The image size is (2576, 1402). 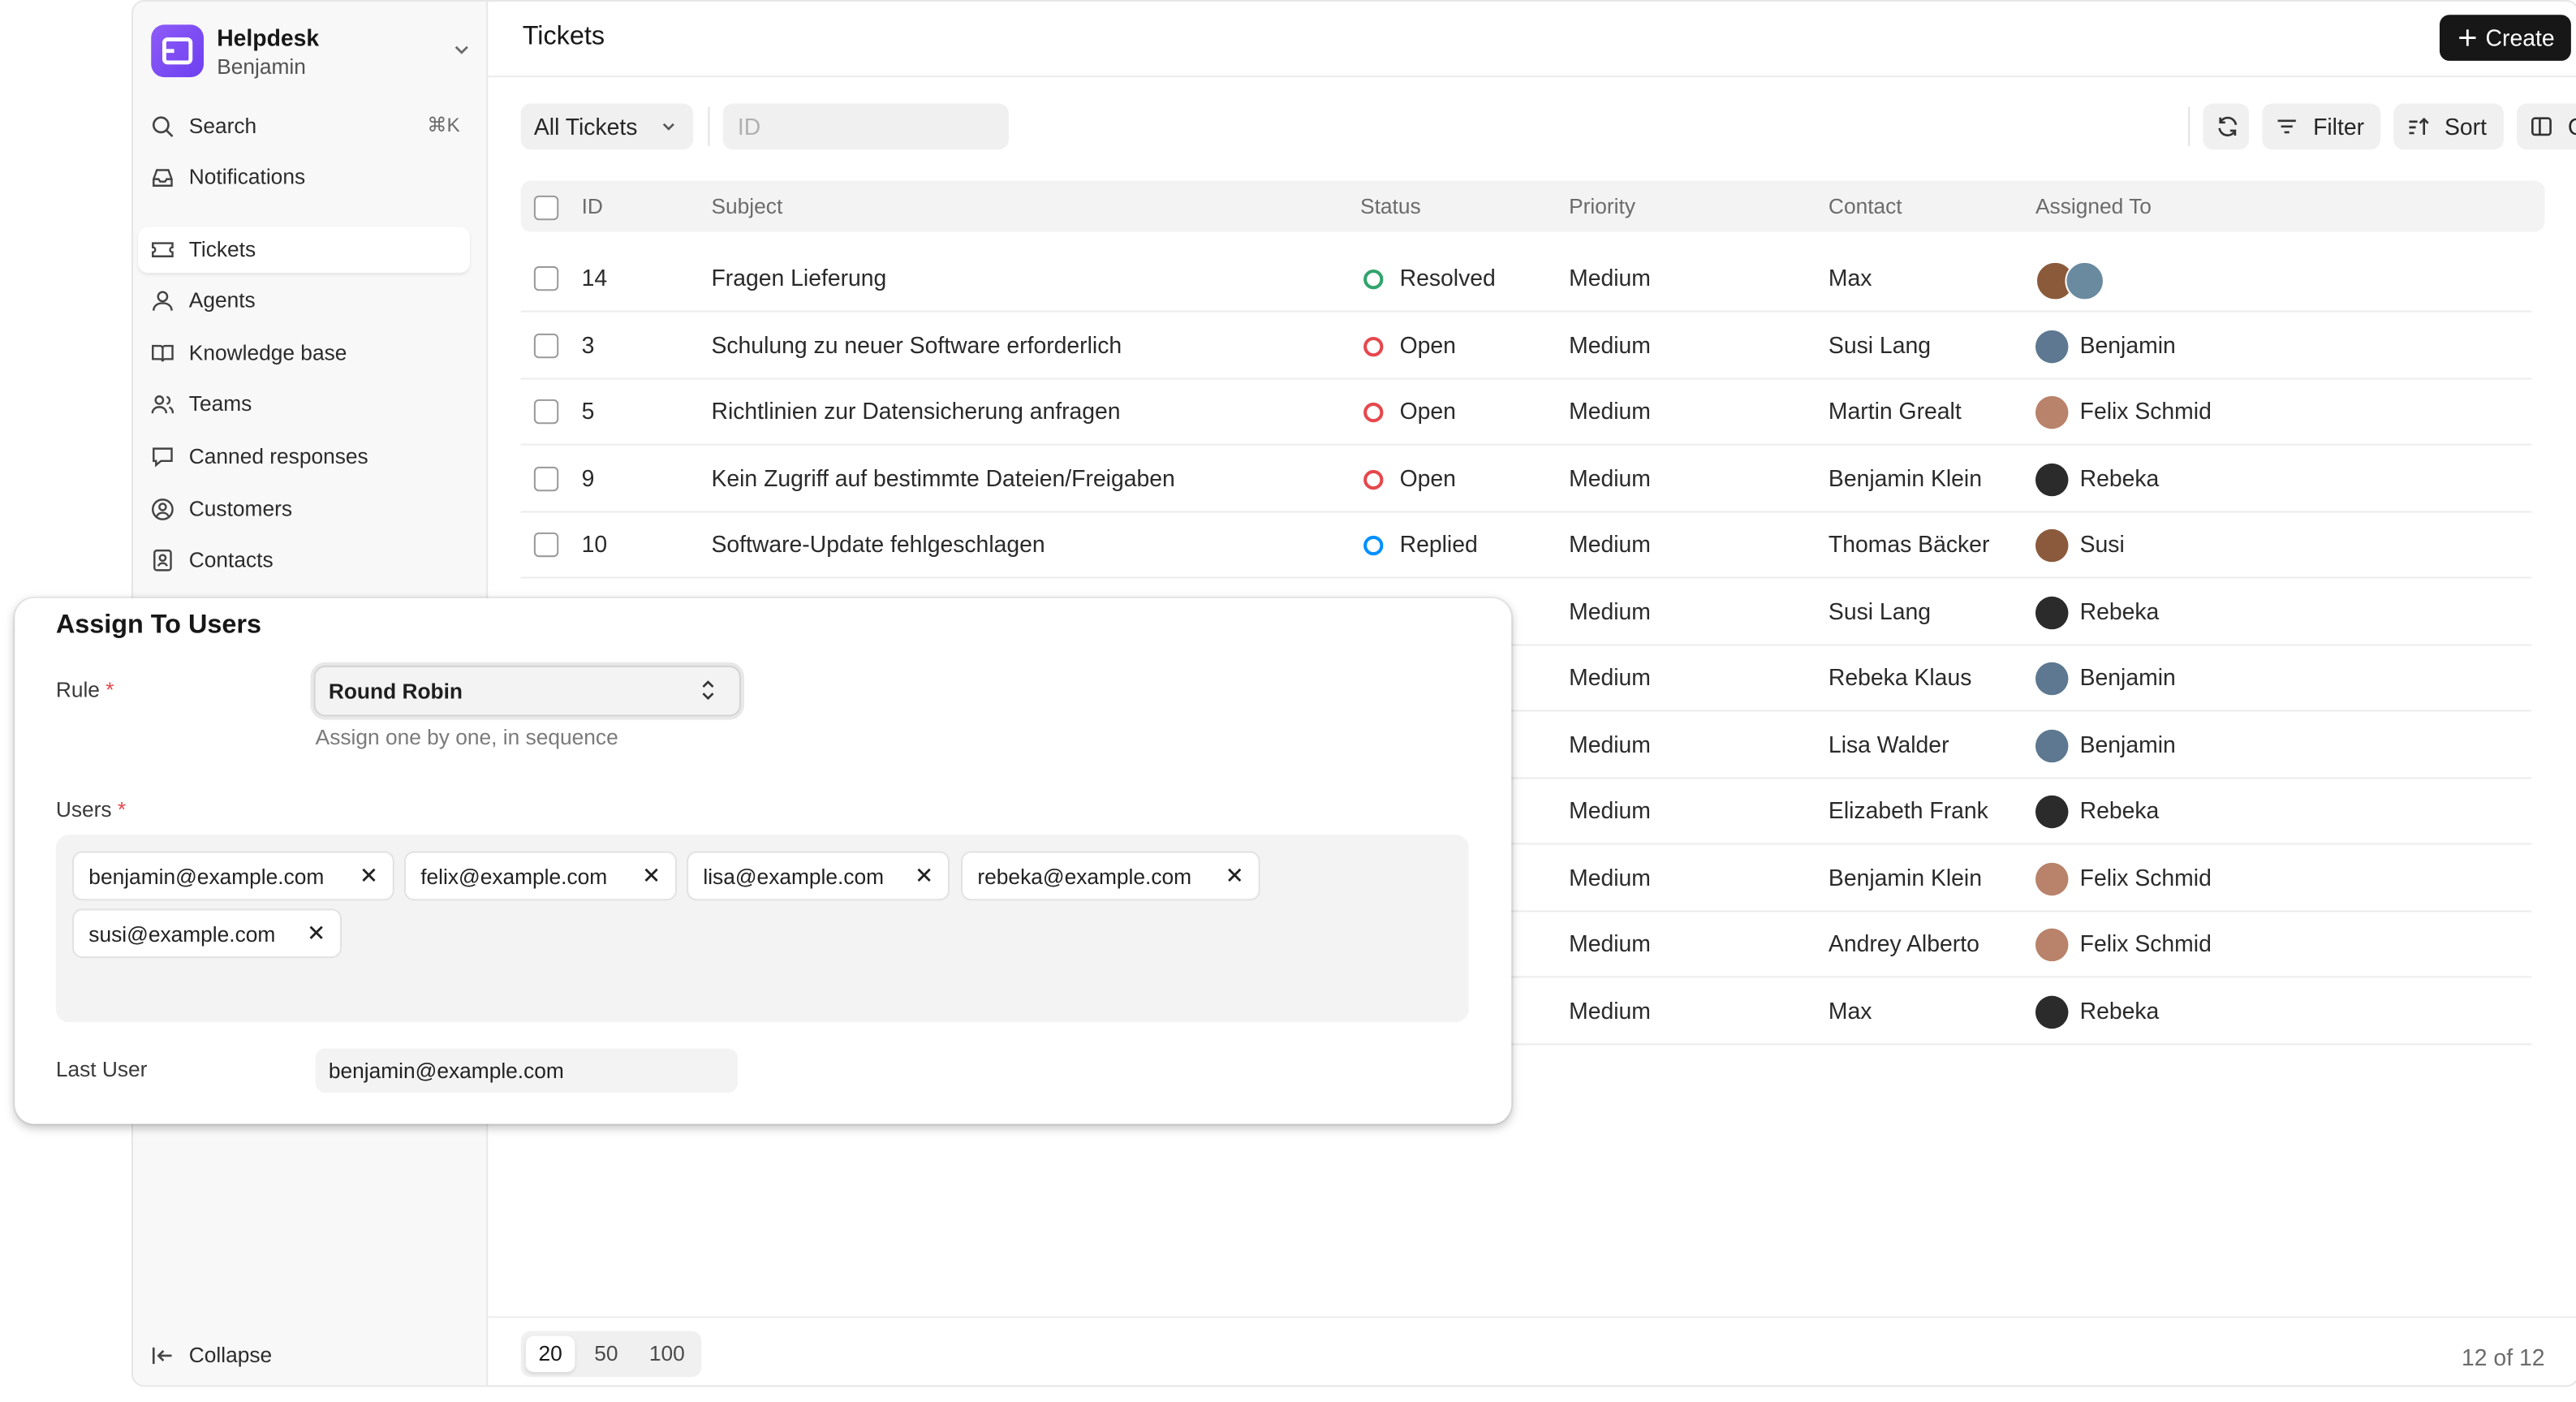 I want to click on collapse-arrow-icon, so click(x=162, y=1356).